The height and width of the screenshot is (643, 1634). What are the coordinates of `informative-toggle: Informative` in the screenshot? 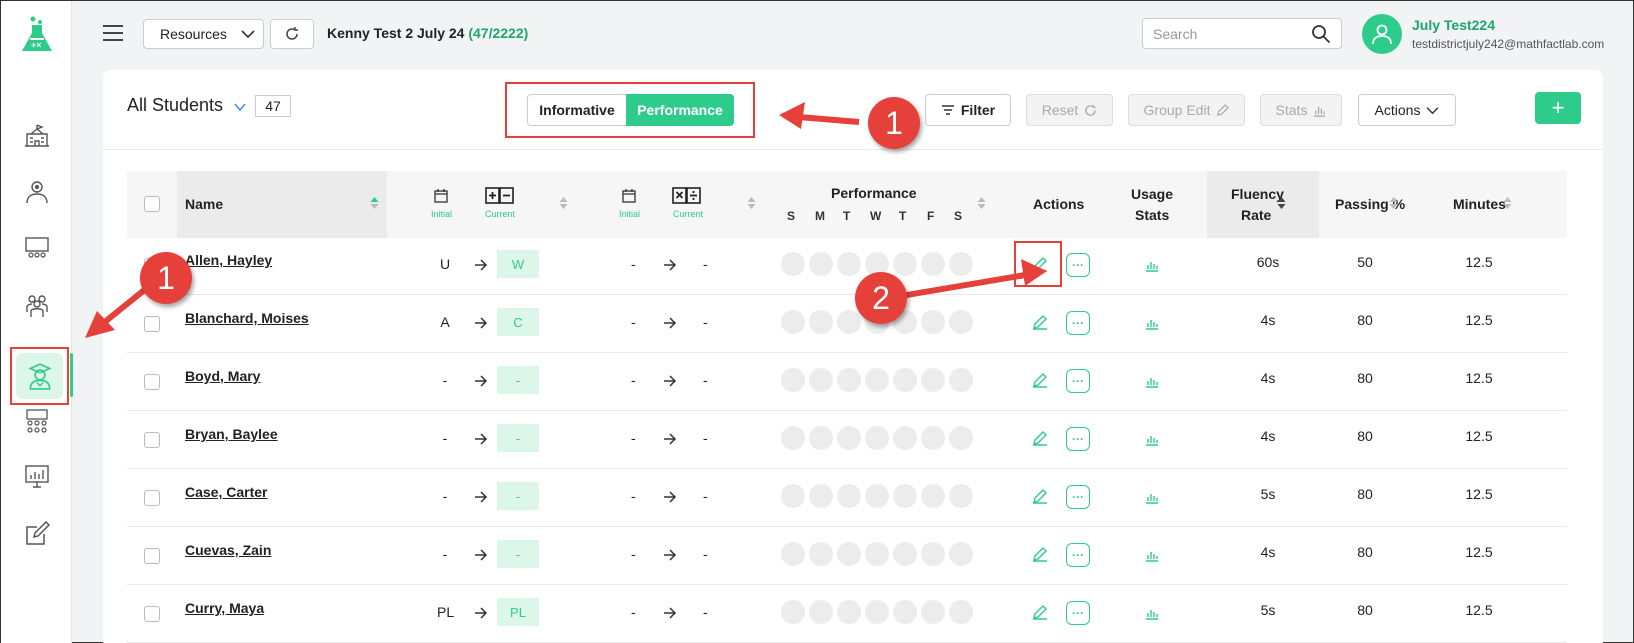 It's located at (576, 110).